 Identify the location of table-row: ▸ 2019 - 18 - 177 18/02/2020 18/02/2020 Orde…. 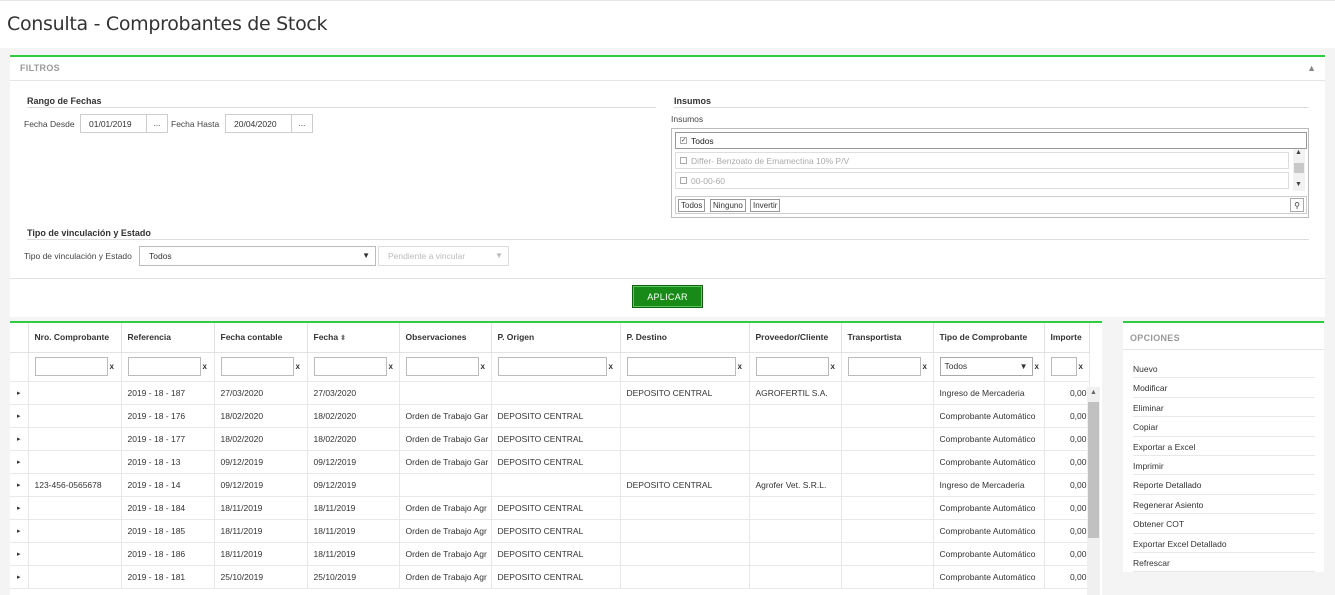
(550, 439).